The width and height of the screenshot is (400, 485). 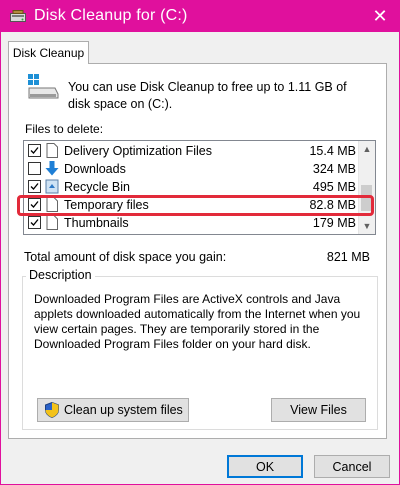 I want to click on total-space-value: 821 MB, so click(x=348, y=257).